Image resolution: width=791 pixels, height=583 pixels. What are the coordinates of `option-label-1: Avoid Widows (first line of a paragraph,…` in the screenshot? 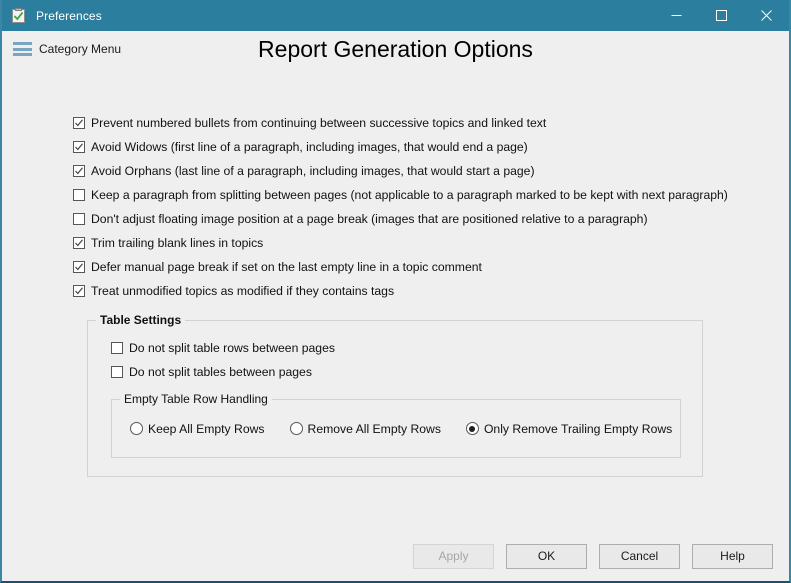 It's located at (309, 147).